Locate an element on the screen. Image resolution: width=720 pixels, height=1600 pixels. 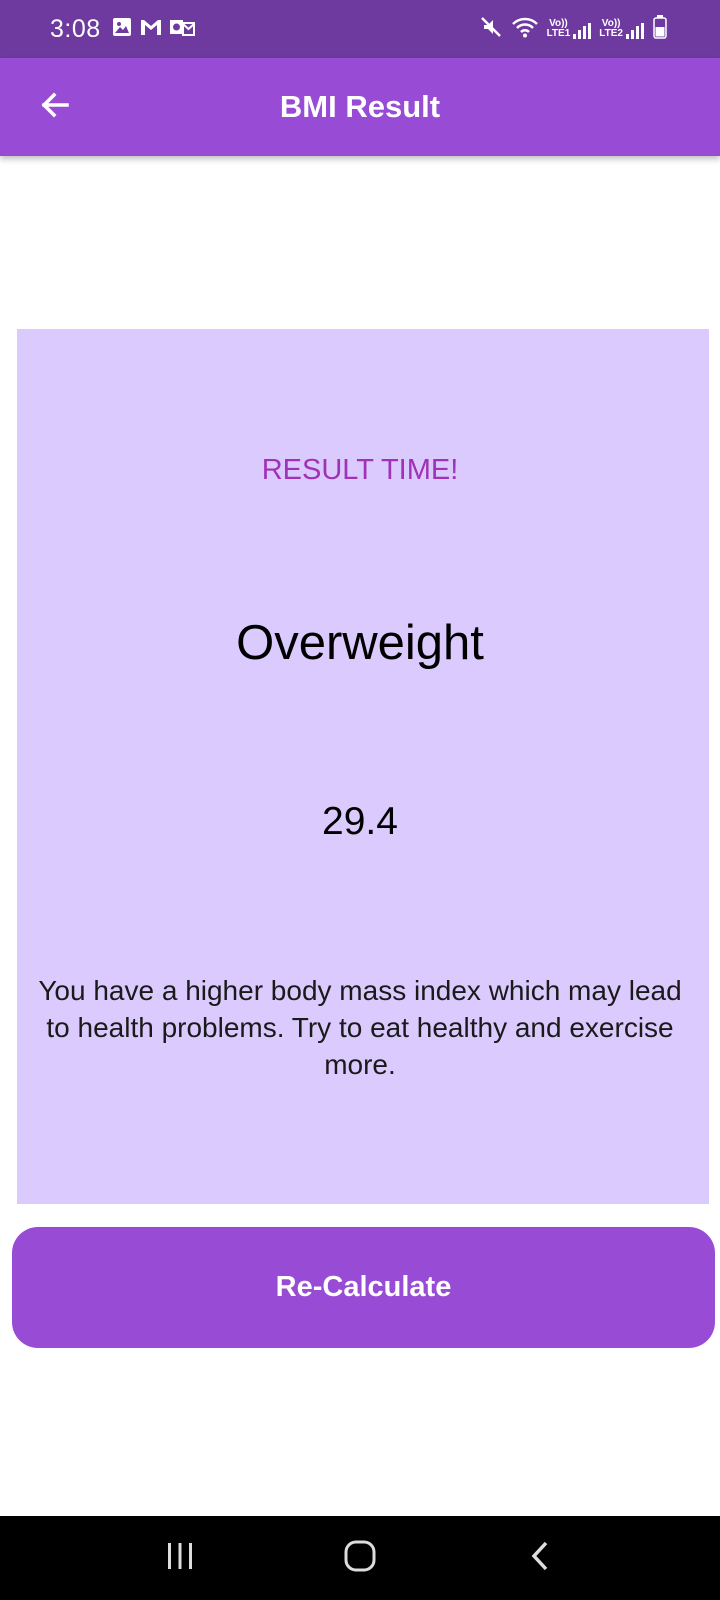
page-title: BMI Result is located at coordinates (360, 106).